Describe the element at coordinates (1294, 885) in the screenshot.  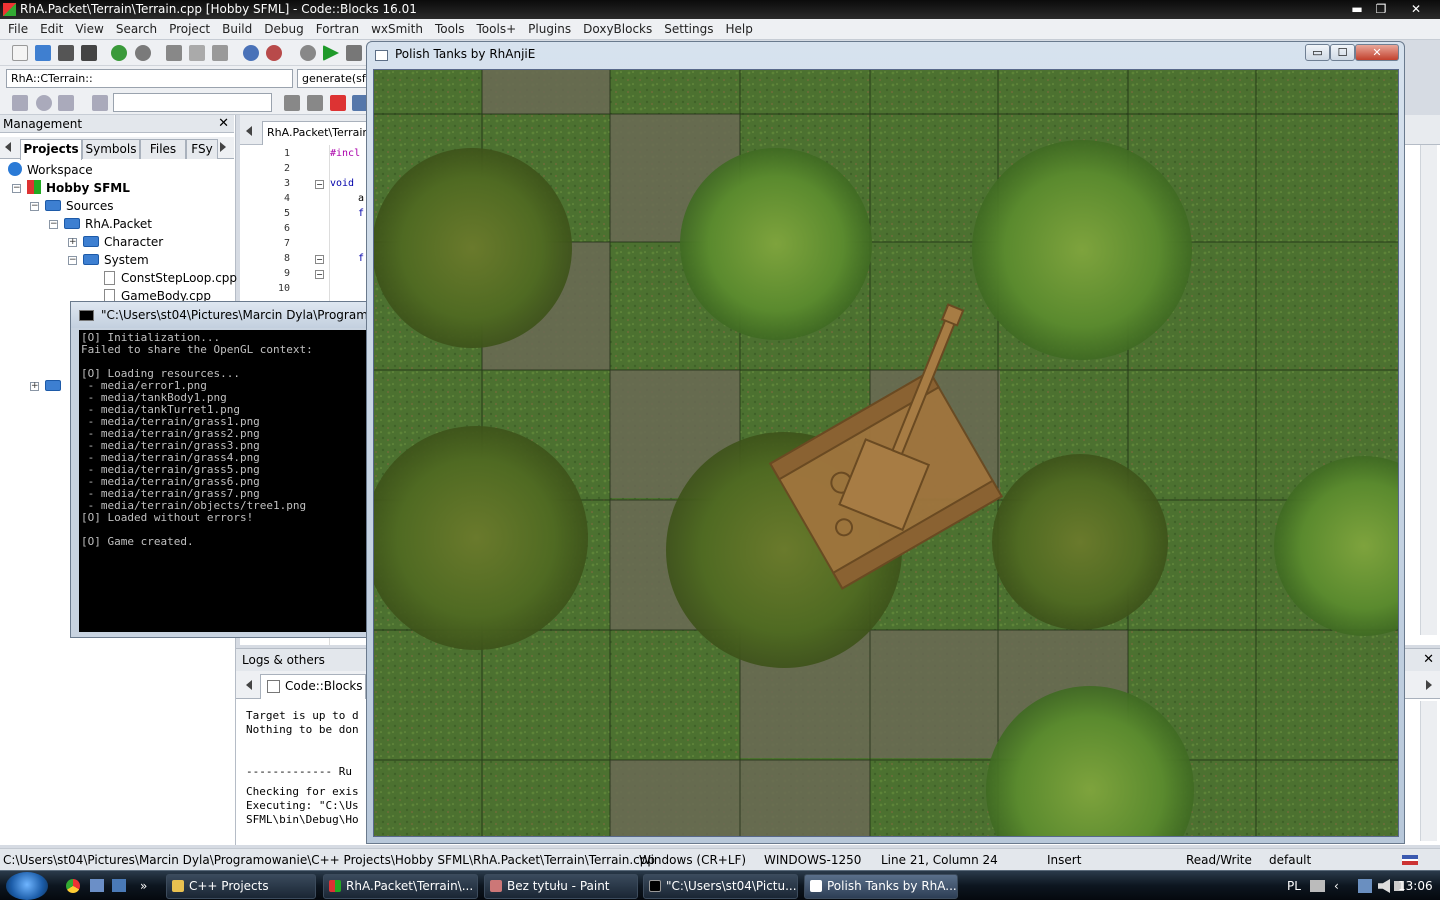
I see `language-indicator: PL` at that location.